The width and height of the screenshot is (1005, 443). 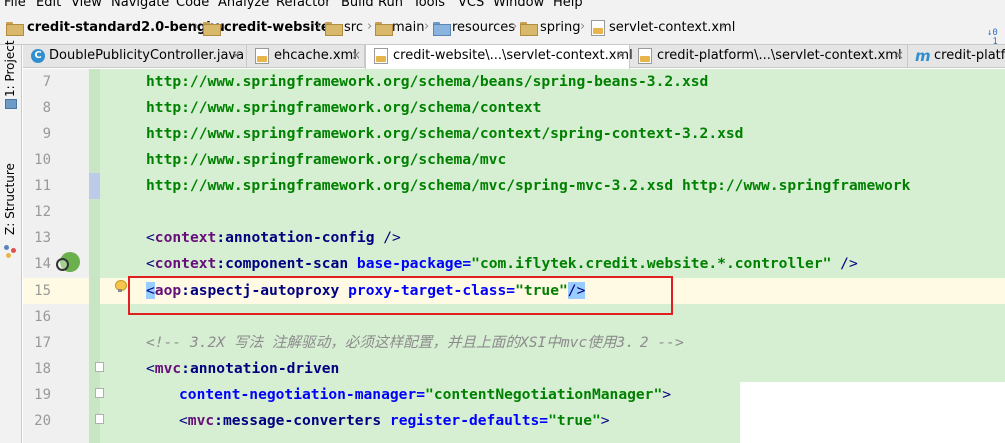 I want to click on menu-help: Help, so click(x=568, y=5).